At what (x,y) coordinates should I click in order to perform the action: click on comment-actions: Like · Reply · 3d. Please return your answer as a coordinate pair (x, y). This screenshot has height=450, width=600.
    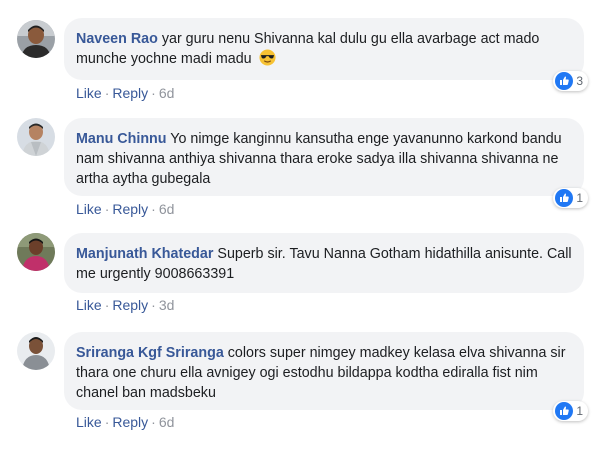
    Looking at the image, I should click on (125, 305).